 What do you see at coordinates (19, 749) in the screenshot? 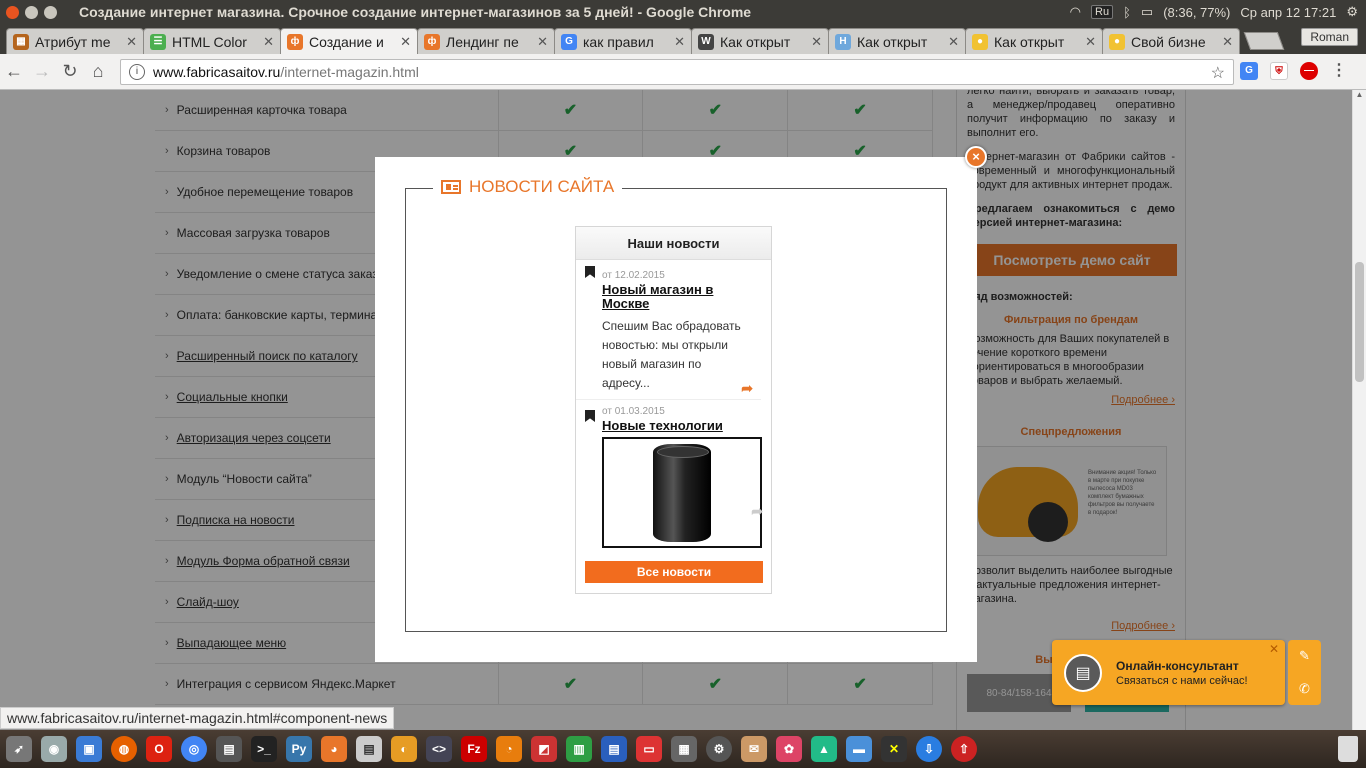
I see `launcher-rocket-icon: ➶` at bounding box center [19, 749].